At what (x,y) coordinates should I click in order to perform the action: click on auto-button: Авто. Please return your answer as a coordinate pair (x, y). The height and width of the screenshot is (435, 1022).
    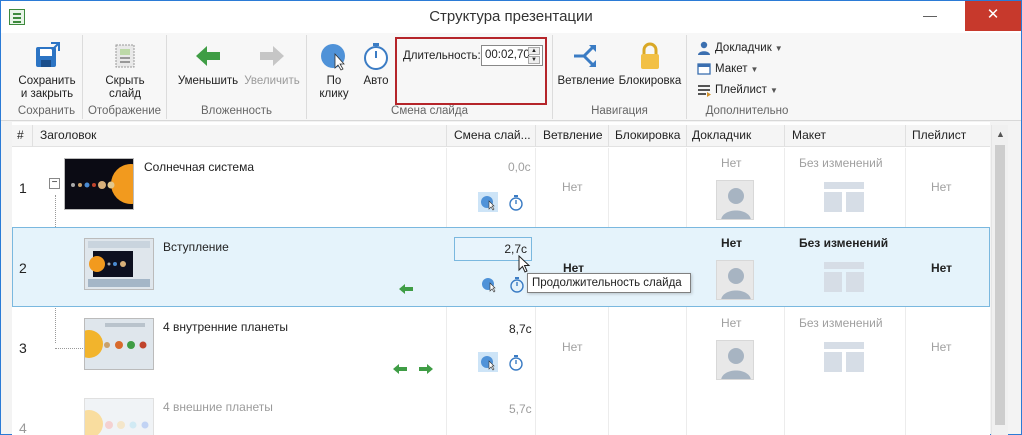
    Looking at the image, I should click on (376, 64).